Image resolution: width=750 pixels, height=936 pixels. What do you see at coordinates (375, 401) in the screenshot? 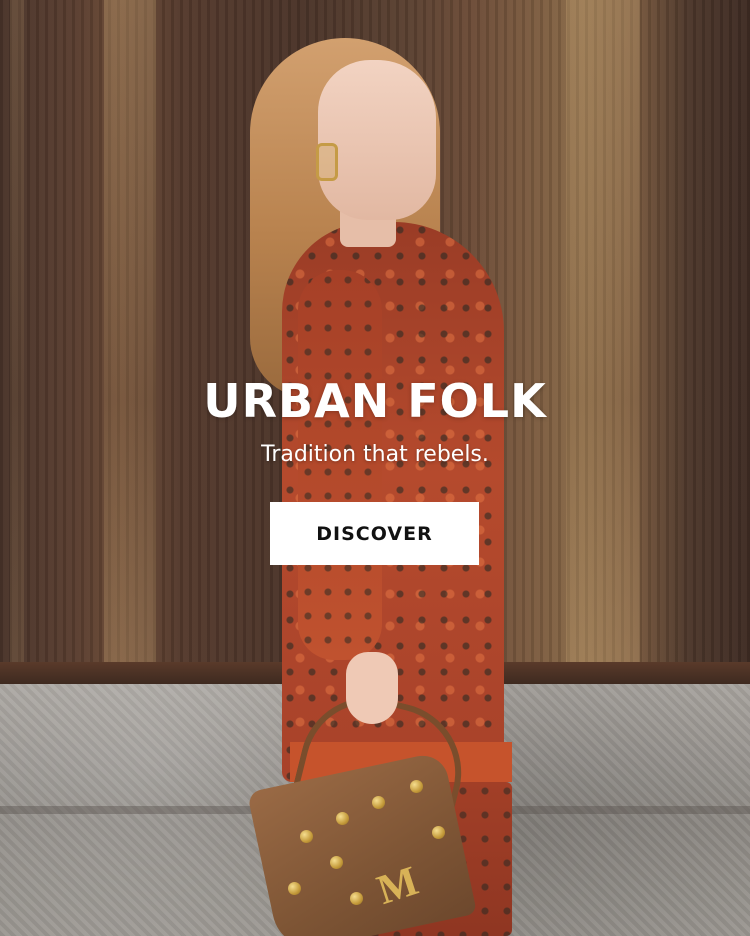
I see `hero-title: URBAN FOLK` at bounding box center [375, 401].